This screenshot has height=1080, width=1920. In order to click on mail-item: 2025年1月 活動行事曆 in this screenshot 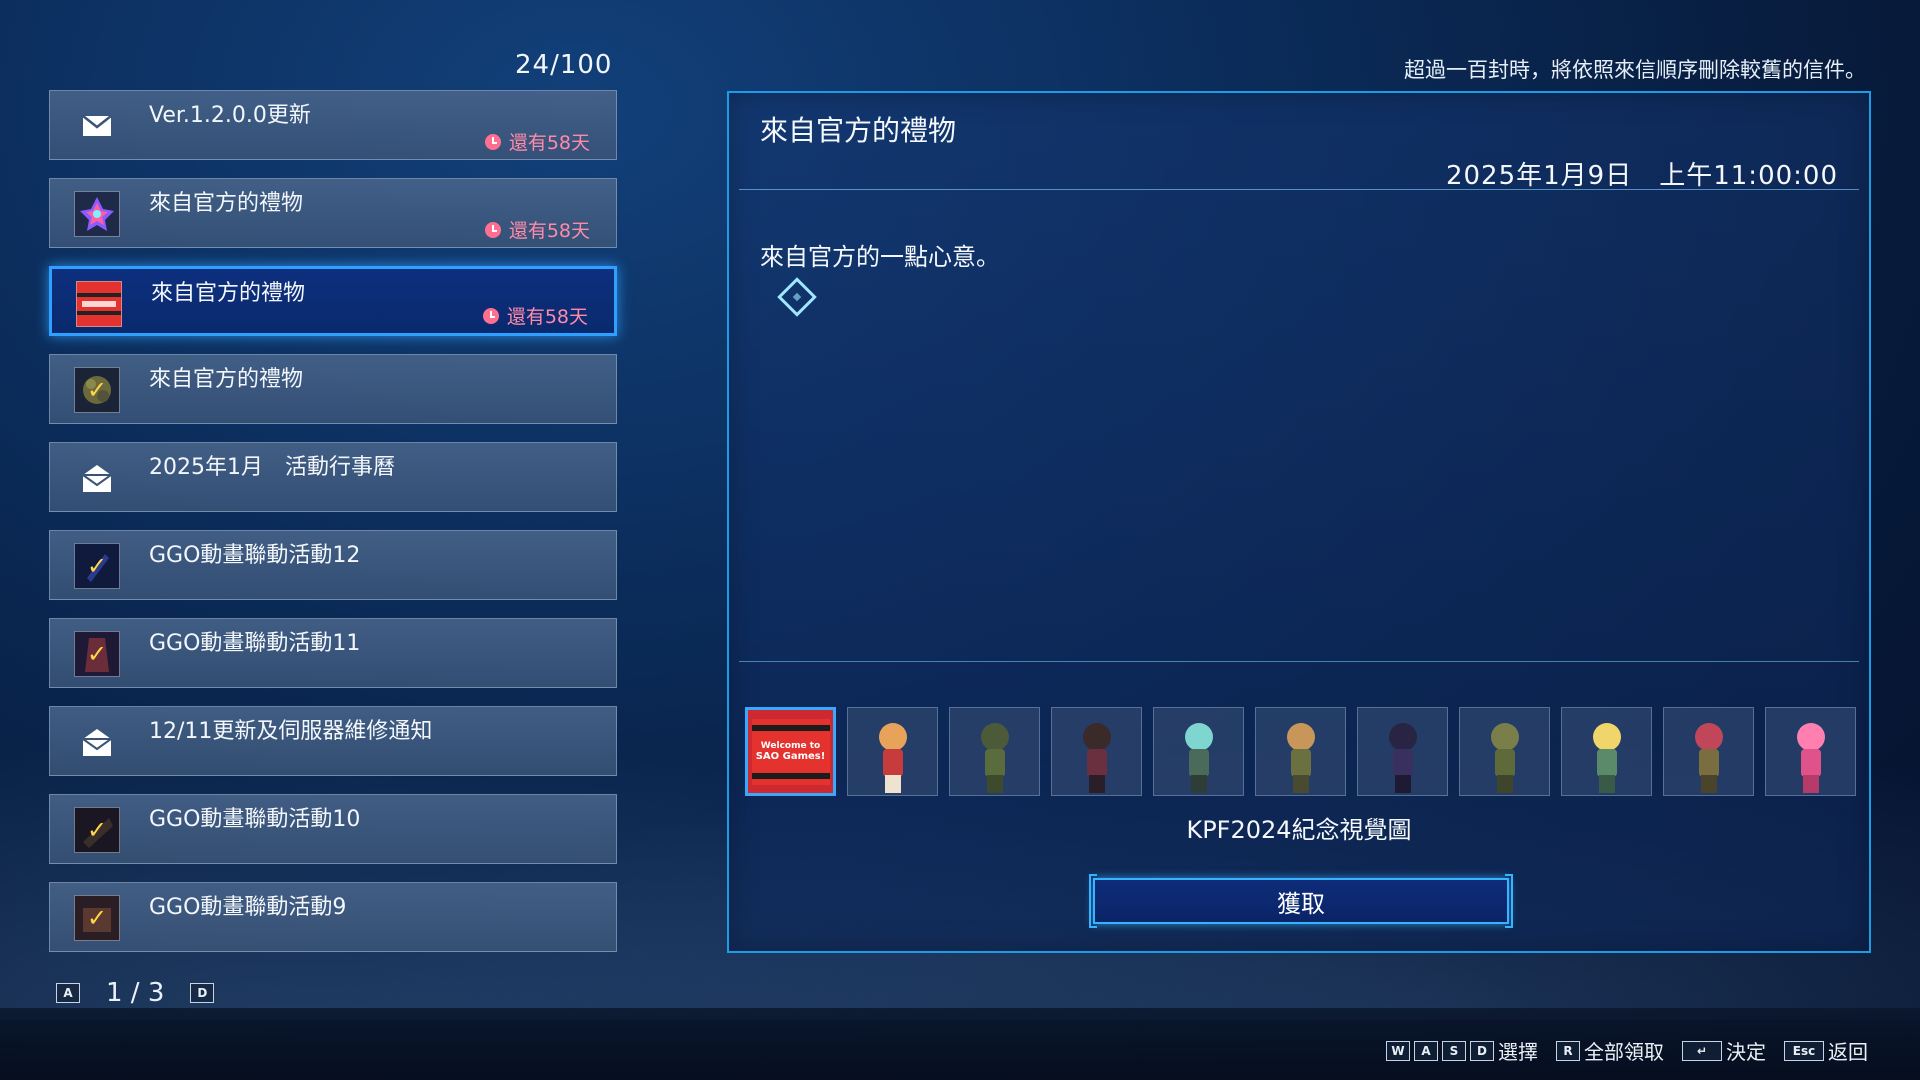, I will do `click(333, 477)`.